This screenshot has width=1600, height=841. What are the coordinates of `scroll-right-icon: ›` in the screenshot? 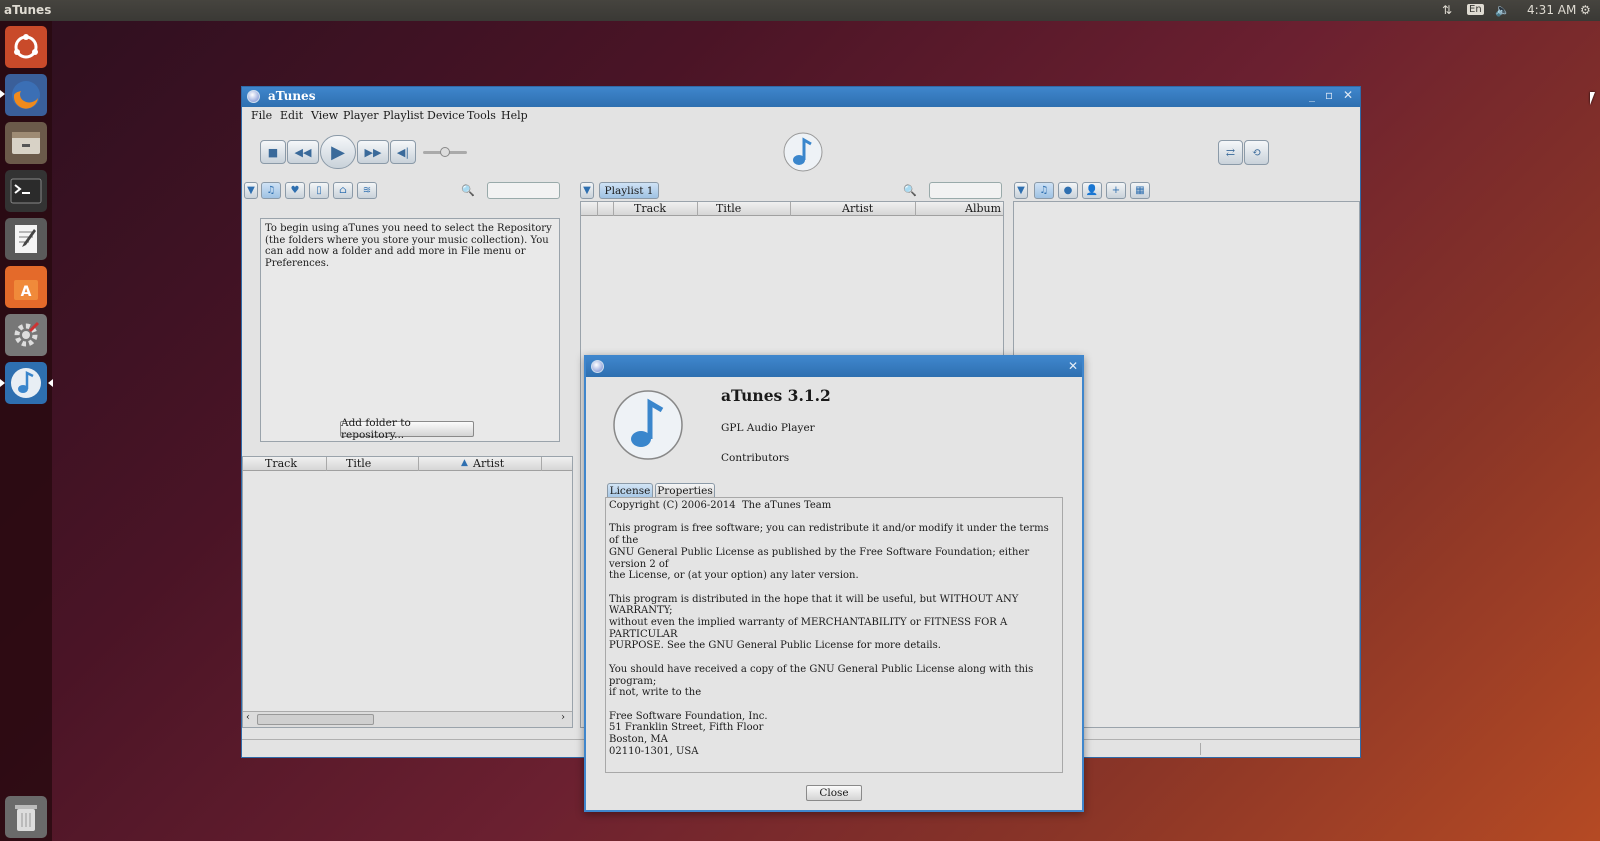 It's located at (563, 717).